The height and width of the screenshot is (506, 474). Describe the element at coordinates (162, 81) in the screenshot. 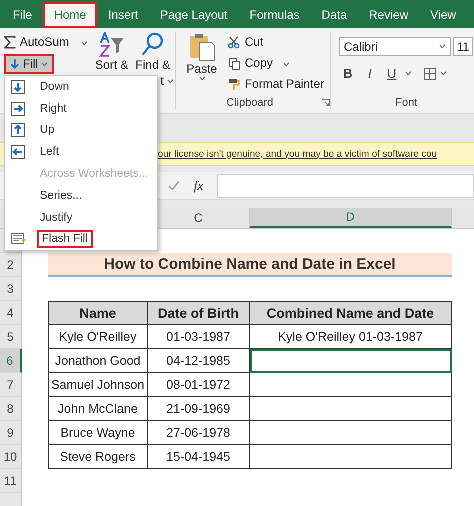

I see `find-select-label: t` at that location.